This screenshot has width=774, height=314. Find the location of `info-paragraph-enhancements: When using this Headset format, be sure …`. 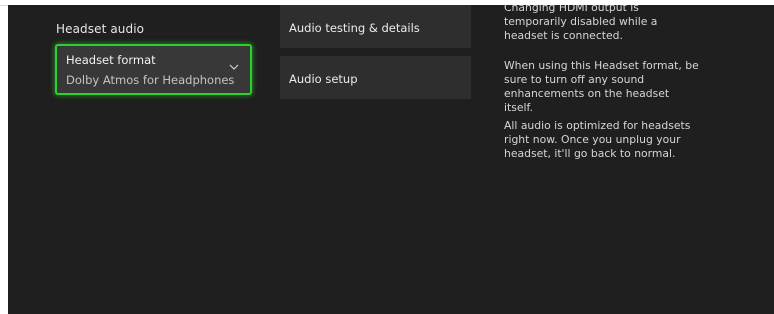

info-paragraph-enhancements: When using this Headset format, be sure … is located at coordinates (601, 86).